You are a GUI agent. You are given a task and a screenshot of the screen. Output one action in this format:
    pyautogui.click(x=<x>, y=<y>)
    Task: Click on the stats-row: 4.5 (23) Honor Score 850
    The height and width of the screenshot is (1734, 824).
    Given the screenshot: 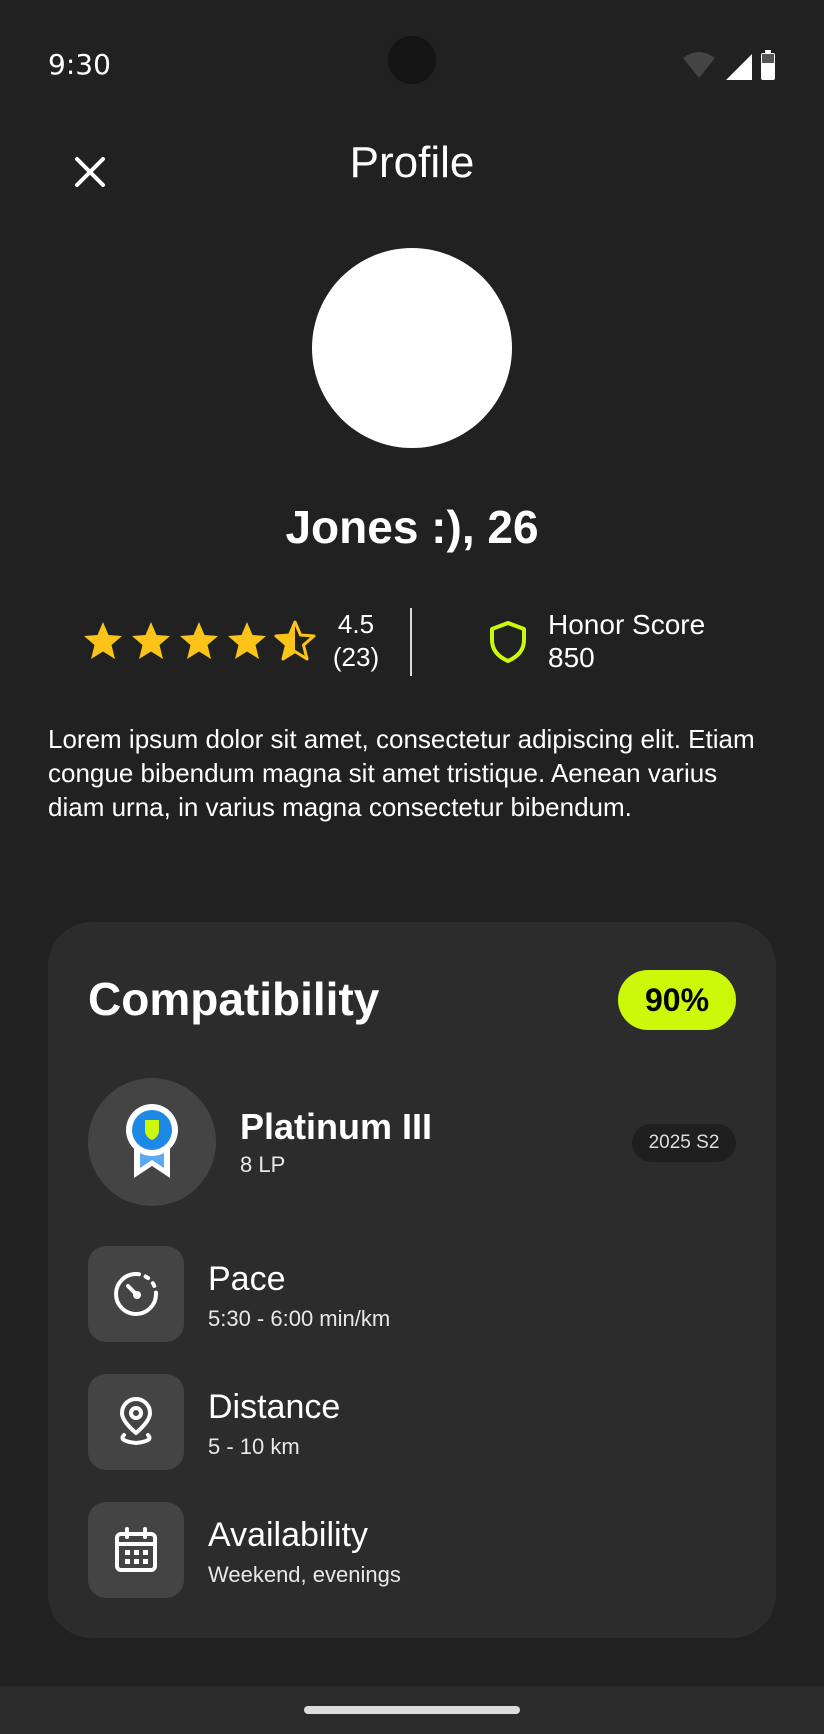 What is the action you would take?
    pyautogui.click(x=412, y=640)
    